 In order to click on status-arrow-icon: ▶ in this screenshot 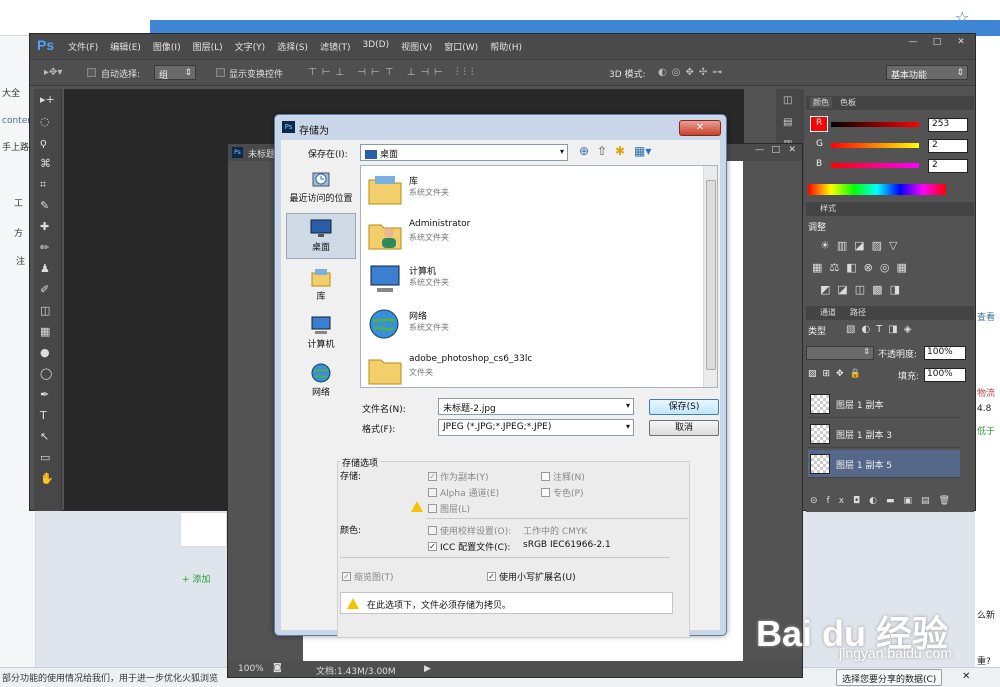, I will do `click(427, 669)`.